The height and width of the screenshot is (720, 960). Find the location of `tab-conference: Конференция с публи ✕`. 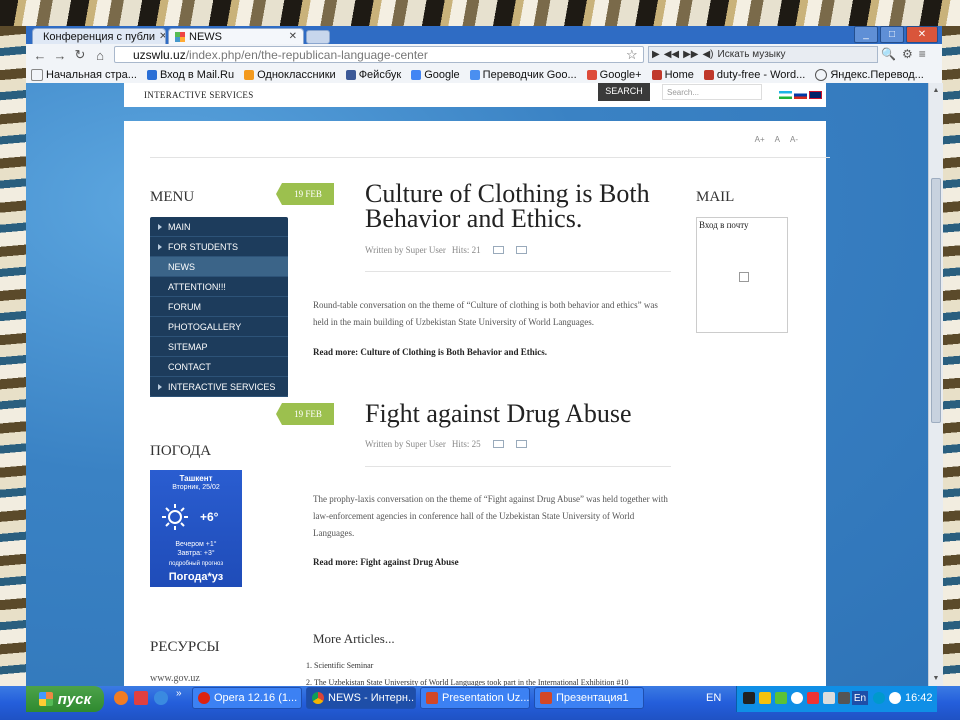

tab-conference: Конференция с публи ✕ is located at coordinates (99, 36).